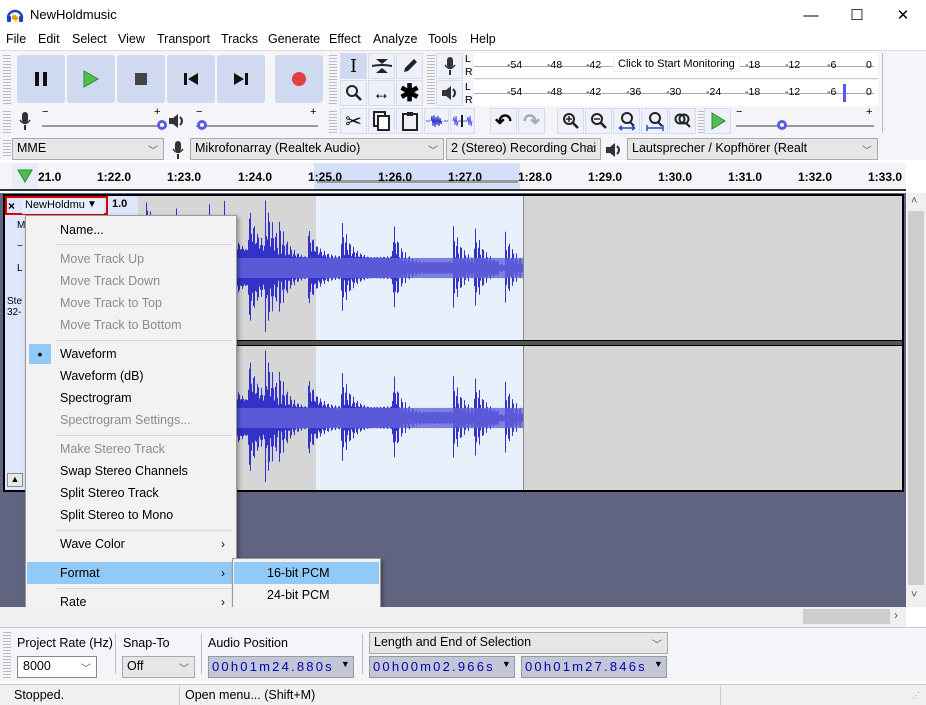 The width and height of the screenshot is (926, 705). I want to click on scroll-right-icon: ›, so click(896, 615).